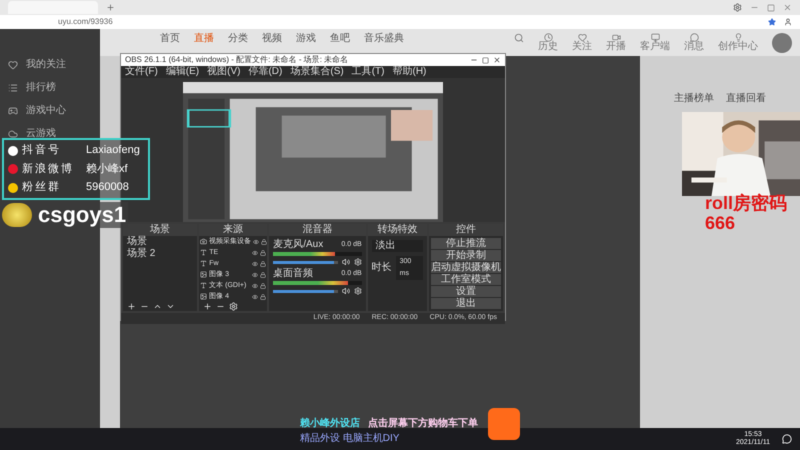 The width and height of the screenshot is (800, 450). What do you see at coordinates (466, 230) in the screenshot?
I see `dock-title: 控件` at bounding box center [466, 230].